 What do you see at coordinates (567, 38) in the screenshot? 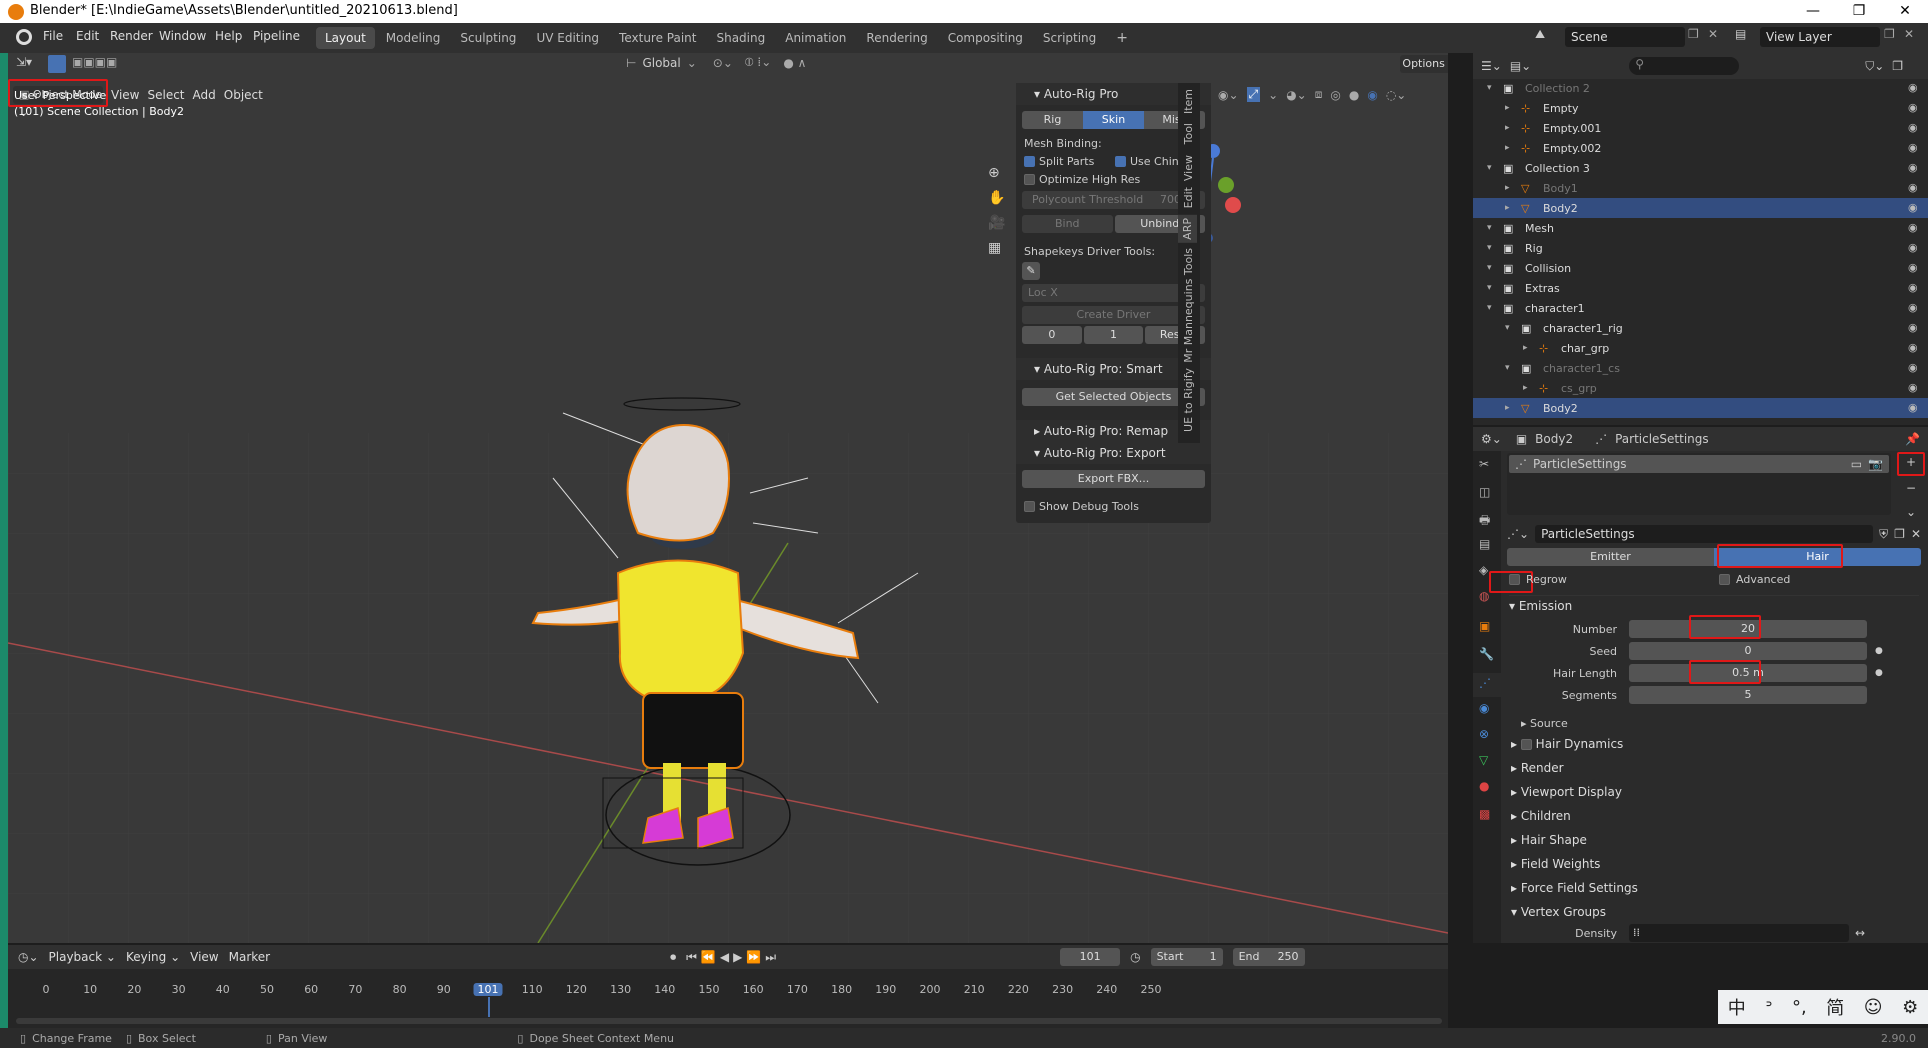
I see `tab-uv-editing: UV Editing` at bounding box center [567, 38].